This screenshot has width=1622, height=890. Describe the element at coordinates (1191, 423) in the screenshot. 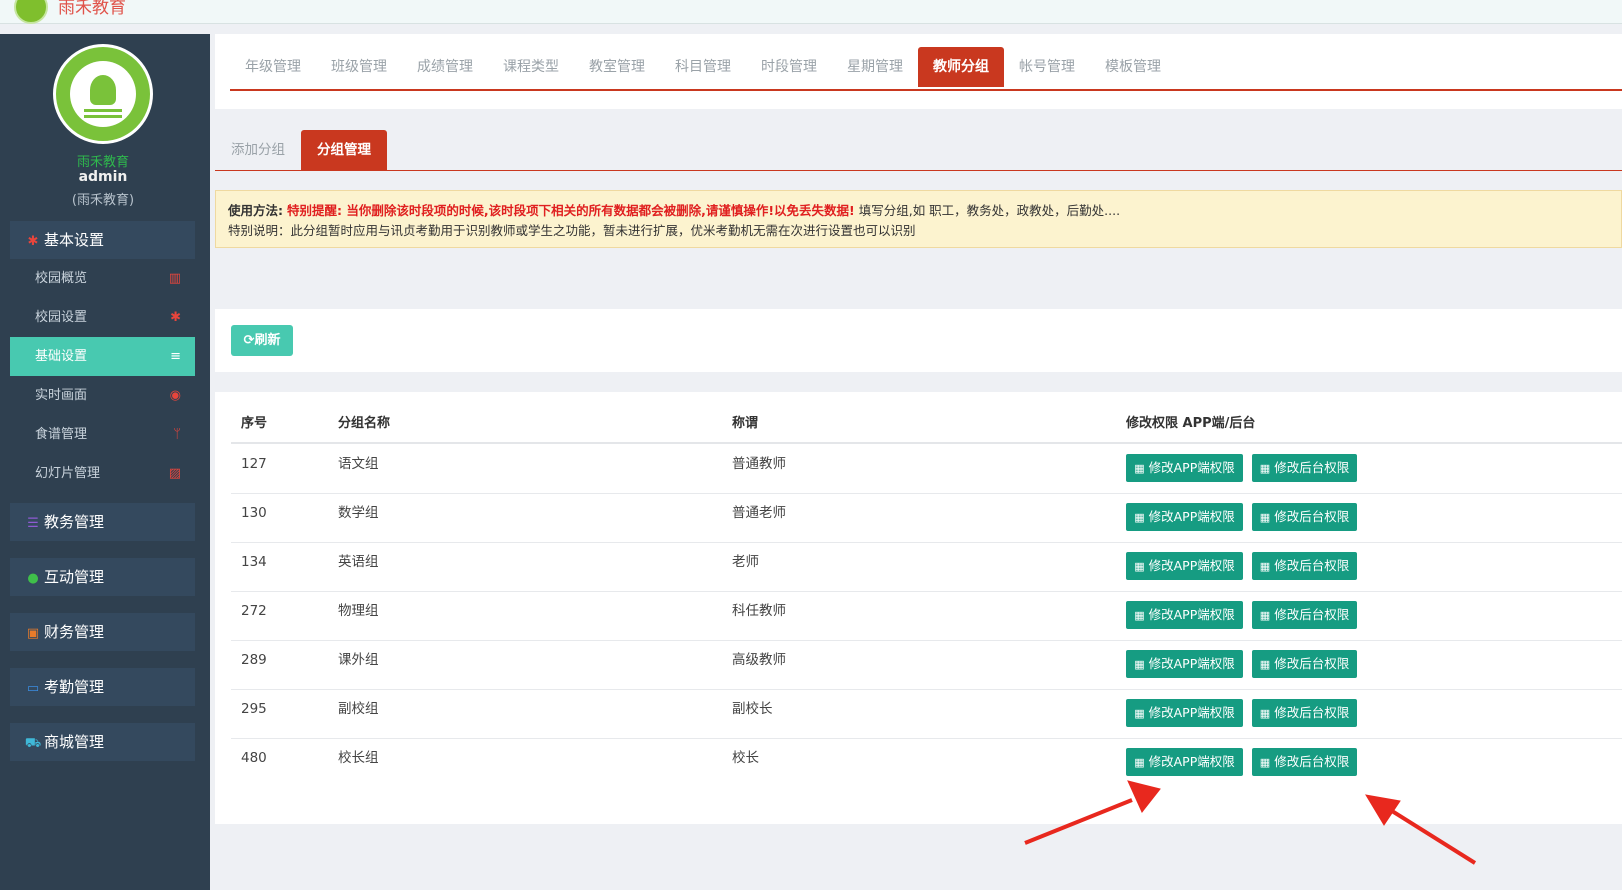

I see `header-actions: 修改权限 APP端/后台` at that location.